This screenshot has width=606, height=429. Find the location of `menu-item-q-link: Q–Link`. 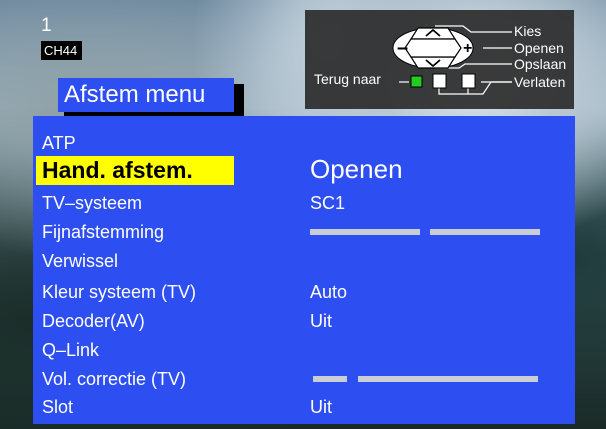

menu-item-q-link: Q–Link is located at coordinates (304, 350).